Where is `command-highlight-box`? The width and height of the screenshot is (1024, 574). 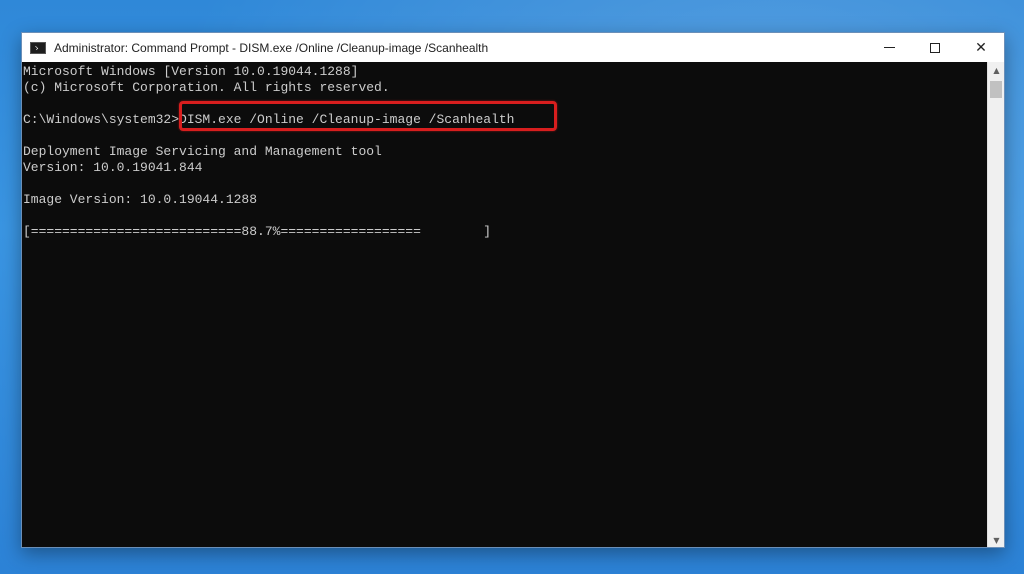
command-highlight-box is located at coordinates (368, 116).